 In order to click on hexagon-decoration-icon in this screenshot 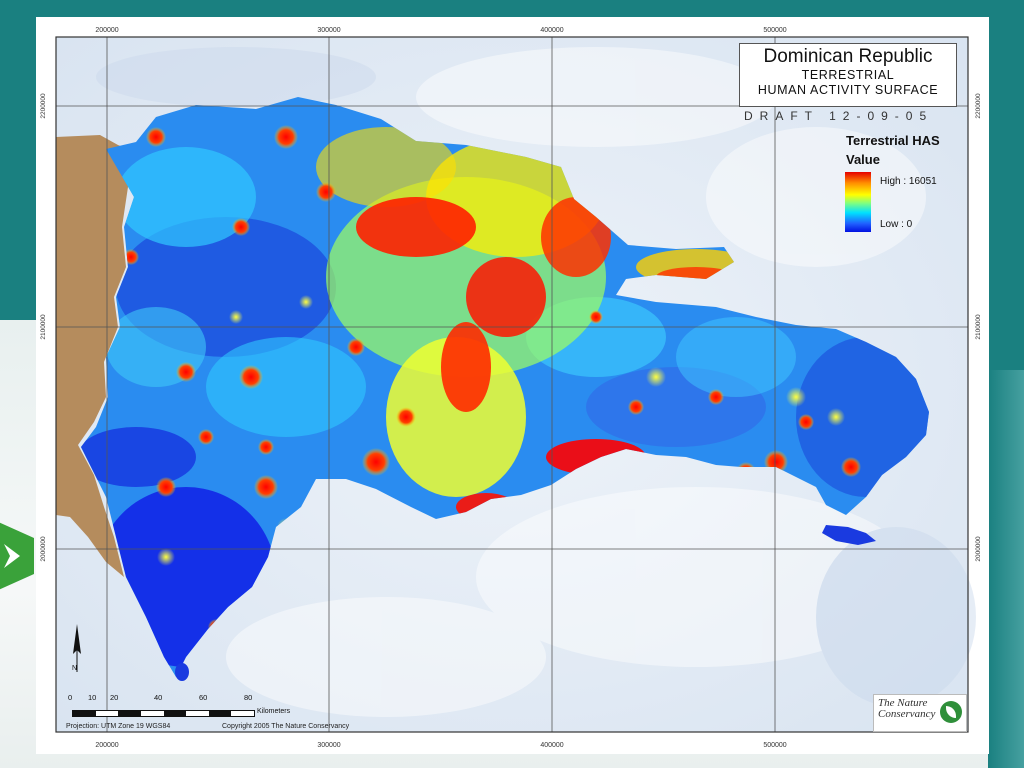, I will do `click(17, 556)`.